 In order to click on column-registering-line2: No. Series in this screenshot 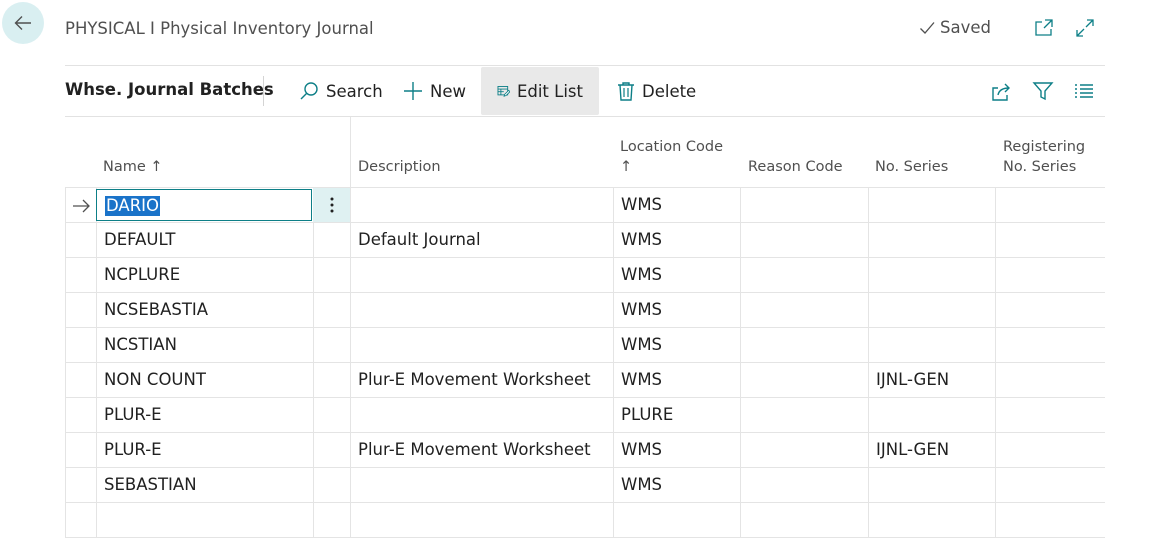, I will do `click(1040, 167)`.